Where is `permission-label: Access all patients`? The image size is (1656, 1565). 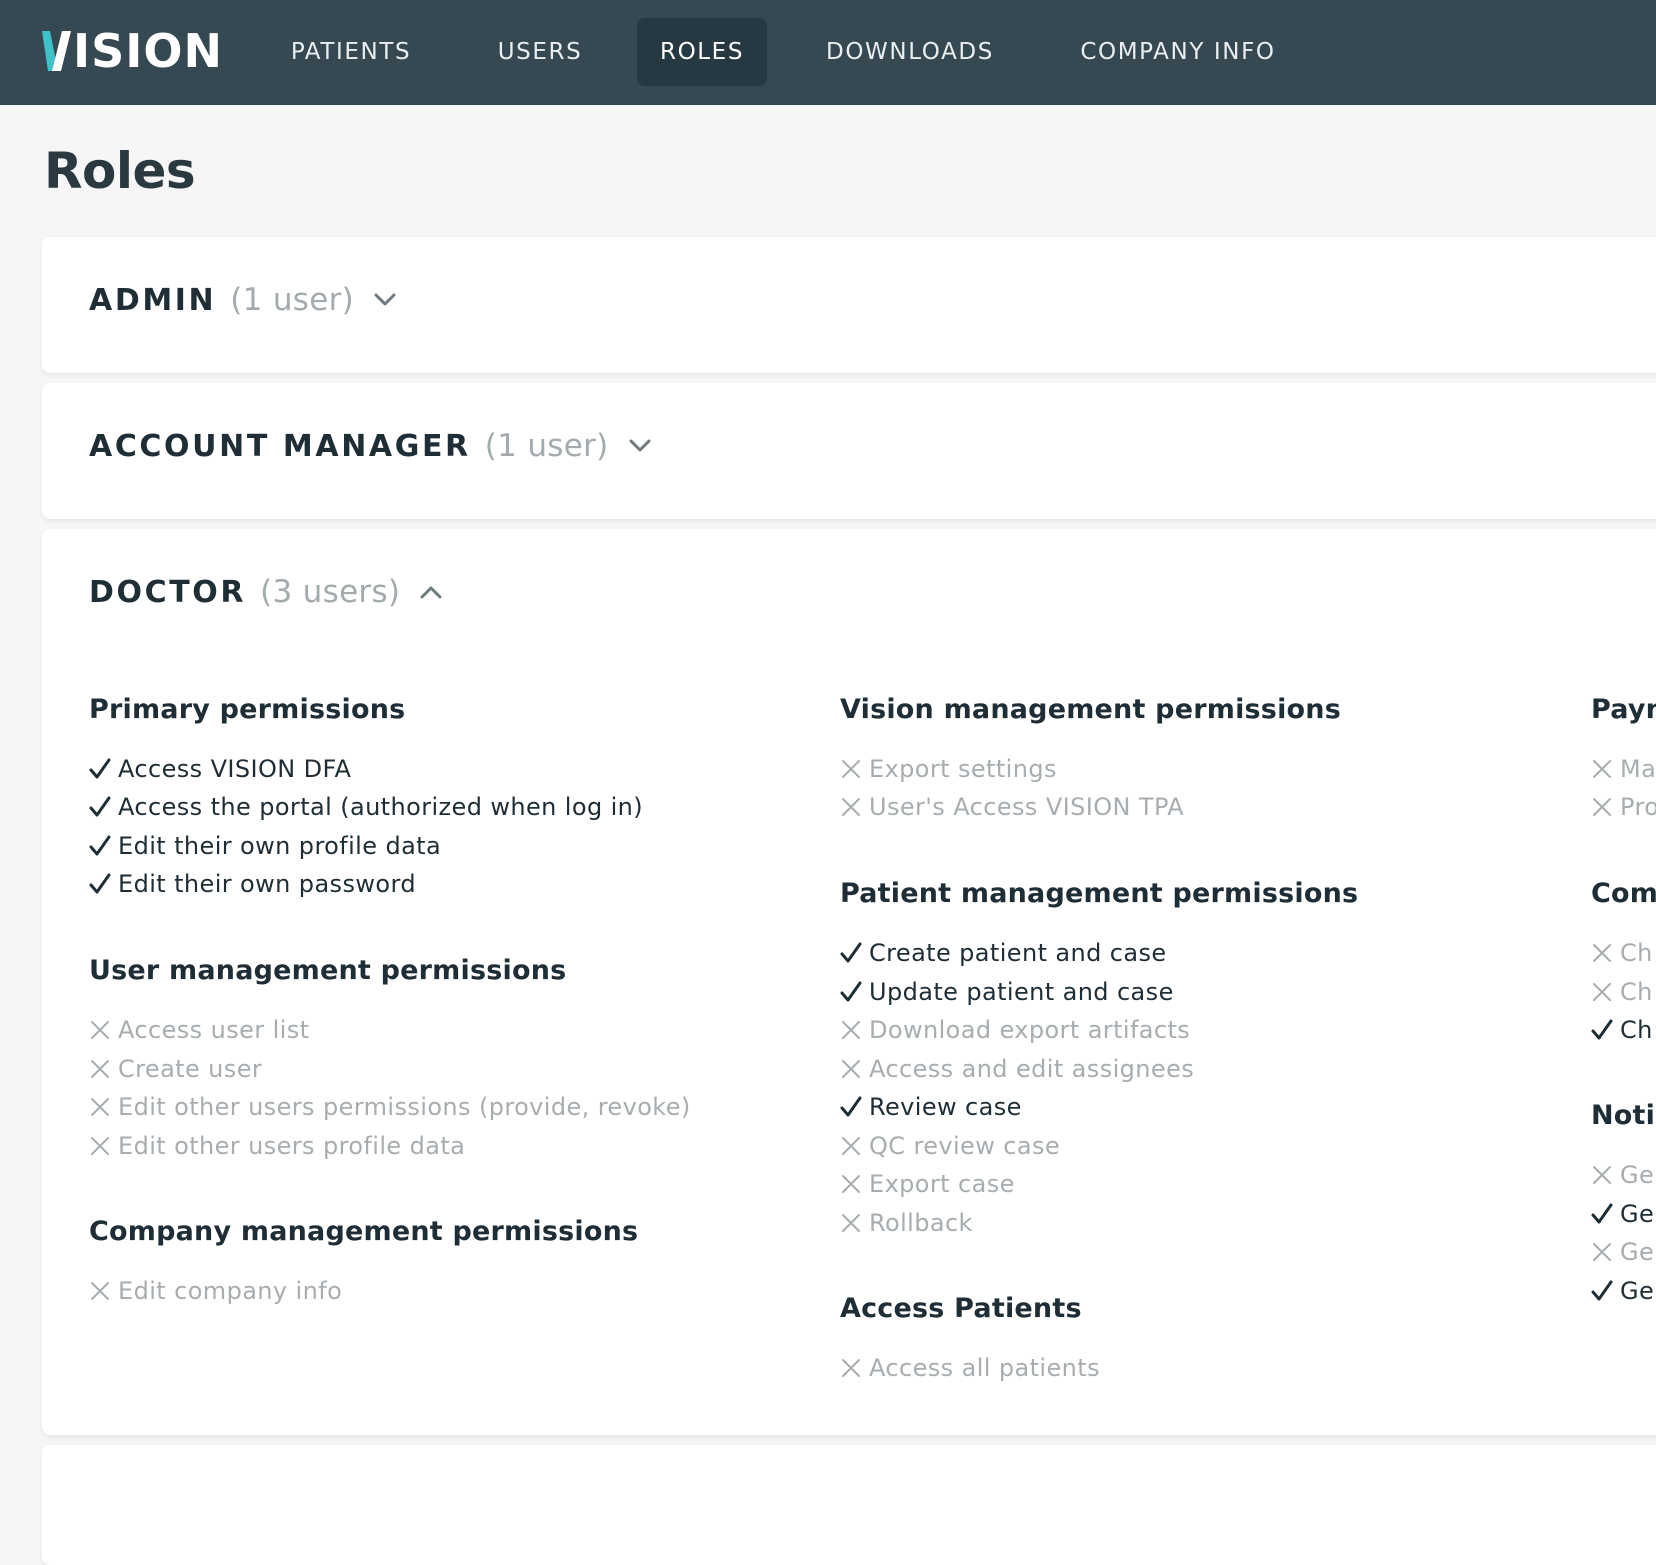
permission-label: Access all patients is located at coordinates (984, 1368).